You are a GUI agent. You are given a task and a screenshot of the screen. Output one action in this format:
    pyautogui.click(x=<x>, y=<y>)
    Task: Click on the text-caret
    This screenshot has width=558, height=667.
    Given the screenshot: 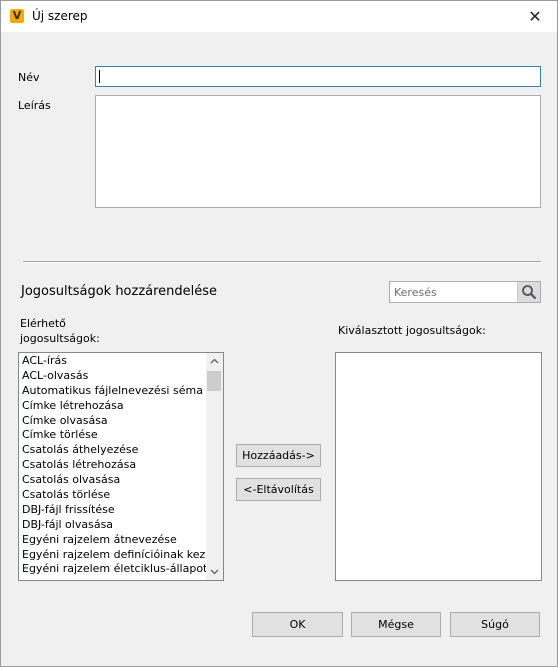 What is the action you would take?
    pyautogui.click(x=99, y=76)
    